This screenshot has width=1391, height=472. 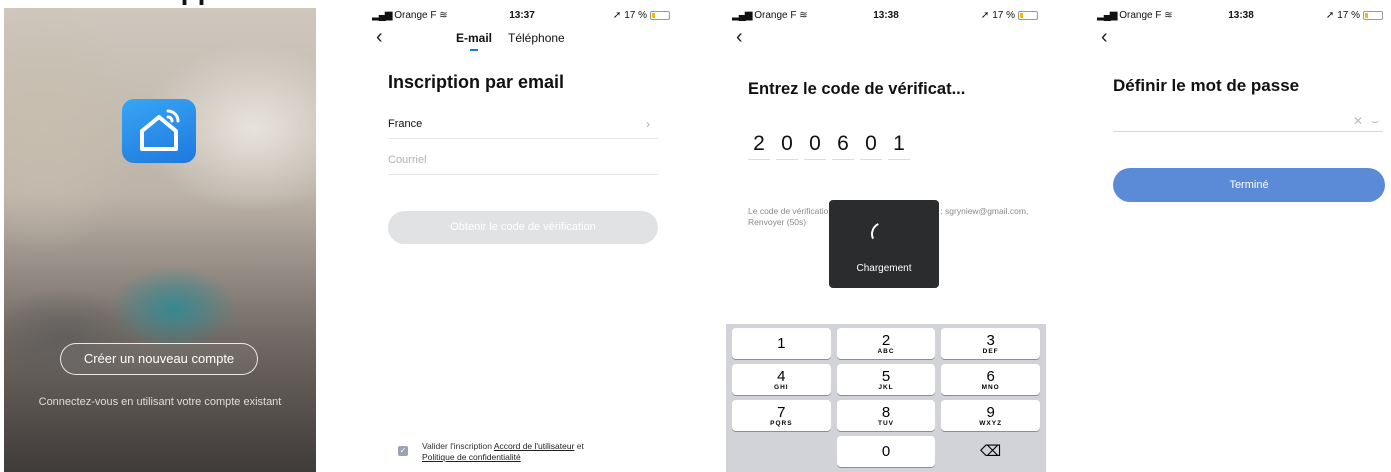 What do you see at coordinates (899, 146) in the screenshot?
I see `code-digit: 1` at bounding box center [899, 146].